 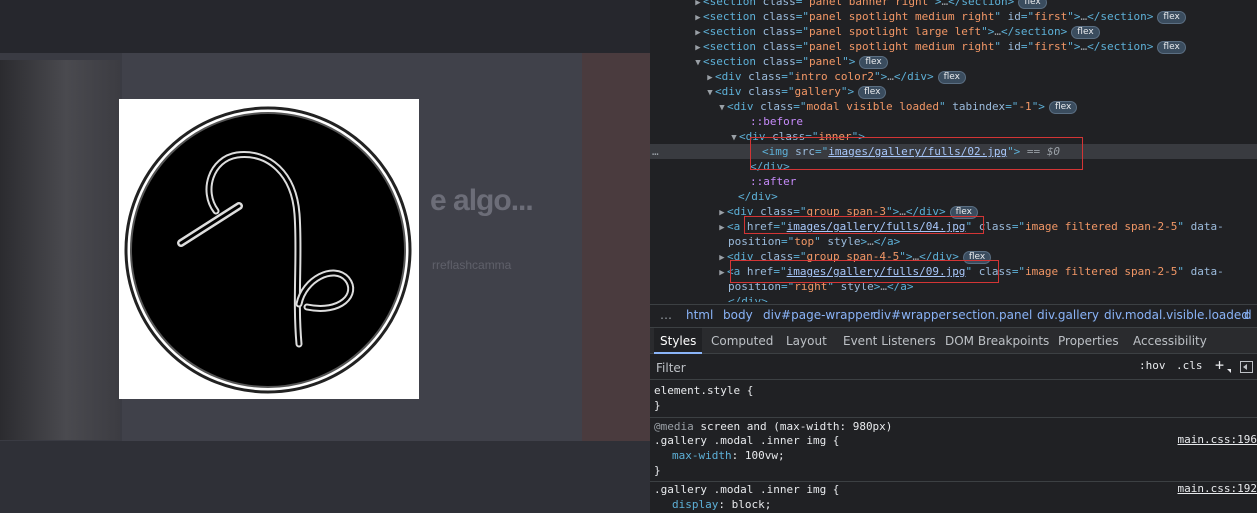 I want to click on tab-computed: Computed, so click(x=742, y=341).